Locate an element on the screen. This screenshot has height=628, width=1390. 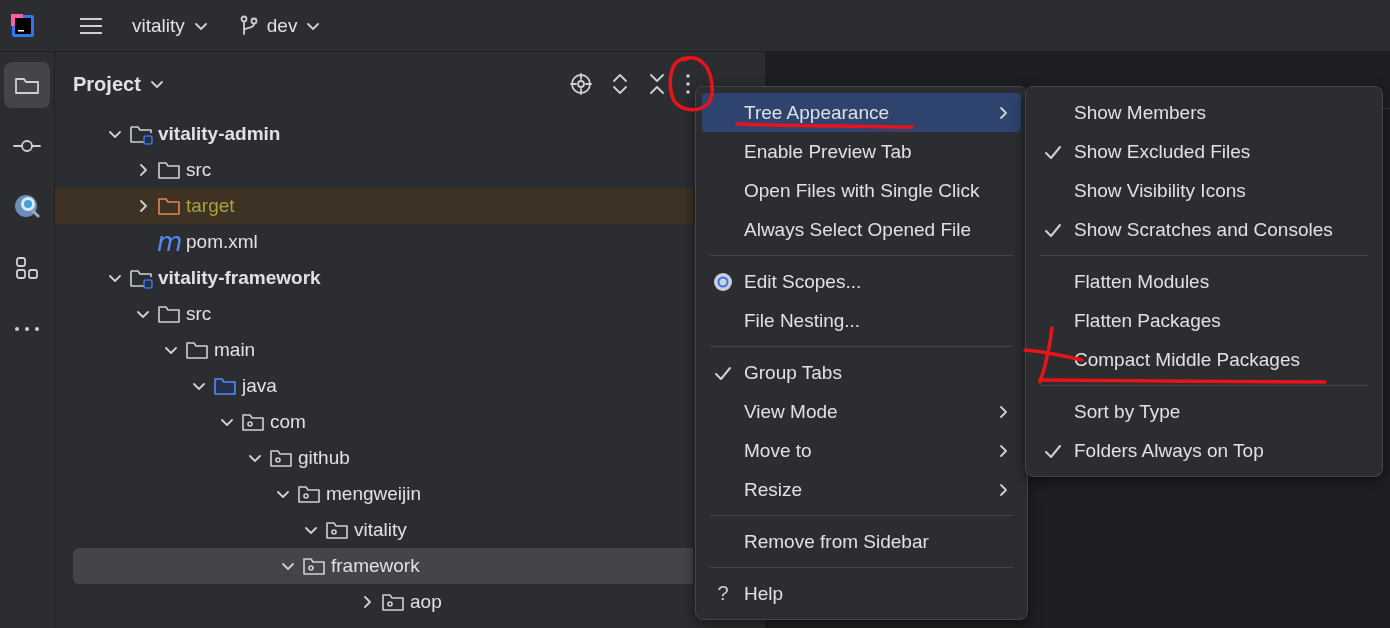
menu-item: Show Excluded Files is located at coordinates (1204, 151).